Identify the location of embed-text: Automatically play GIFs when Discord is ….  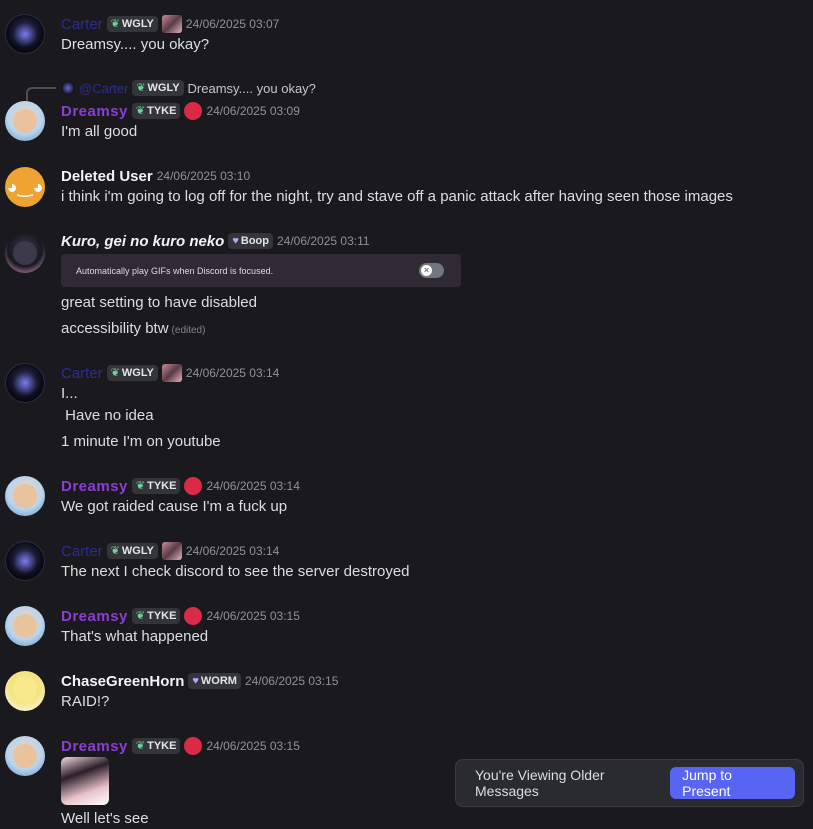
(175, 270).